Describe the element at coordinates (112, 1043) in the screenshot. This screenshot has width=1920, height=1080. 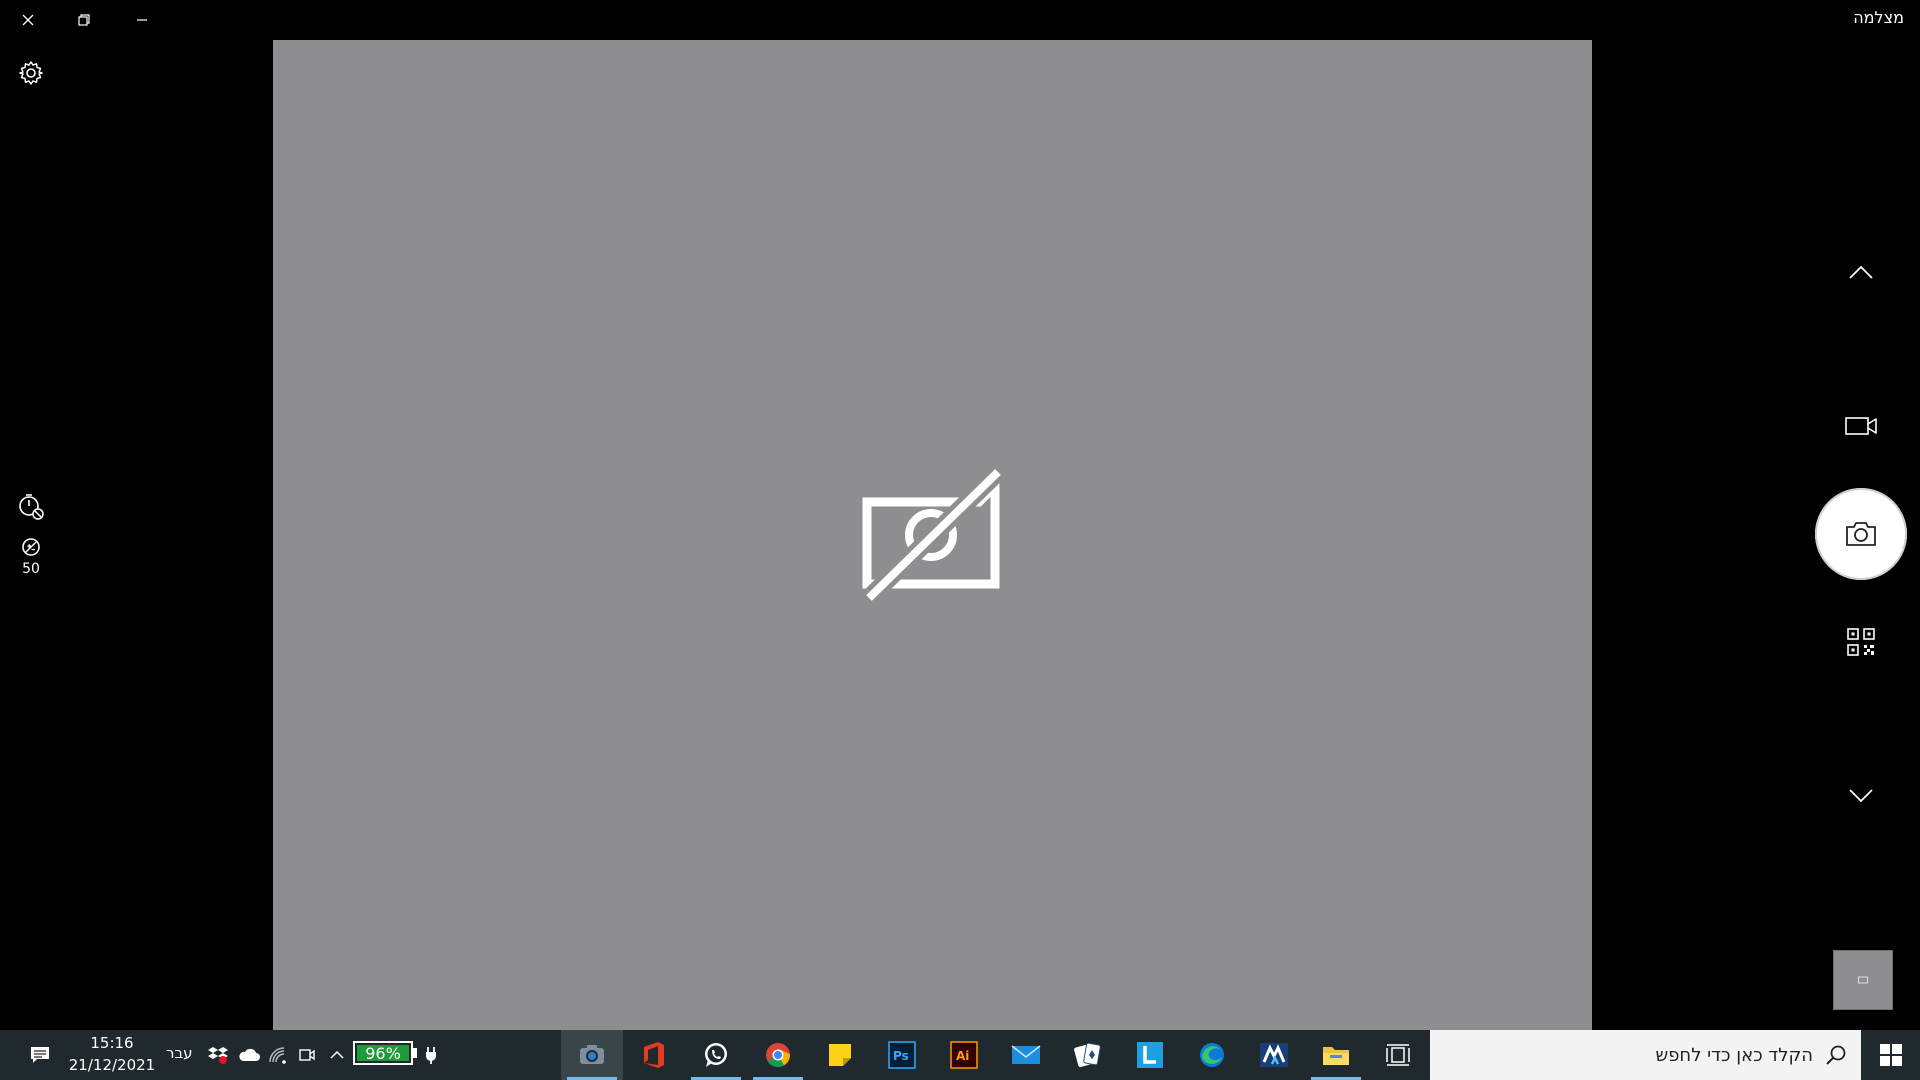
I see `clock-time: 15:16` at that location.